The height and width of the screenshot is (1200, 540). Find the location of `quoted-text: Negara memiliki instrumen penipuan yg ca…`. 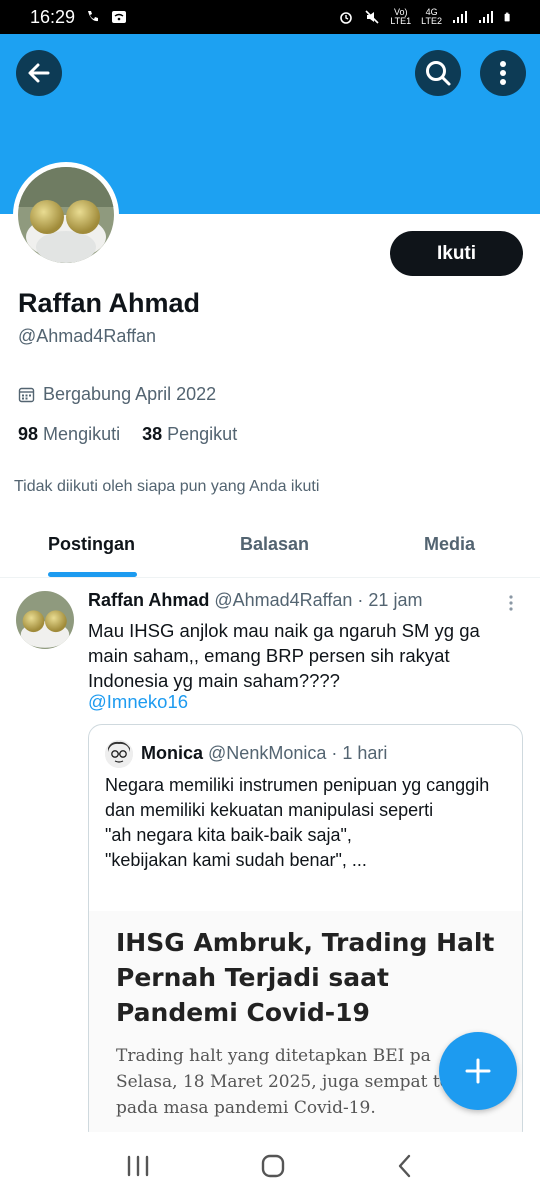

quoted-text: Negara memiliki instrumen penipuan yg ca… is located at coordinates (305, 823).